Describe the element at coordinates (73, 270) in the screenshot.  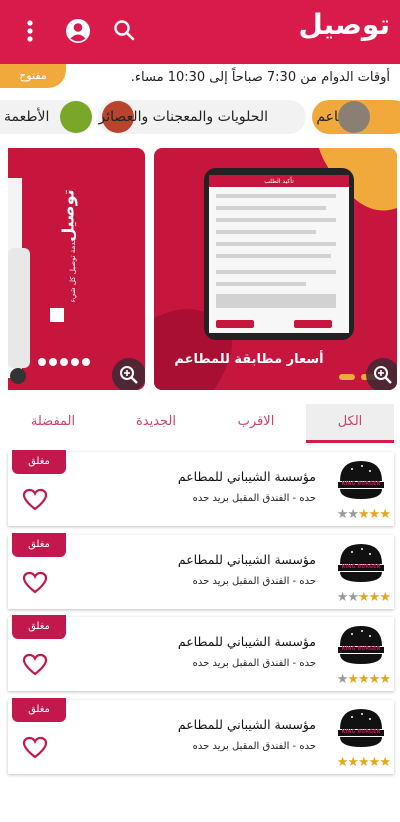
I see `banner-subtitle: خدمة توصيل كل شيء` at that location.